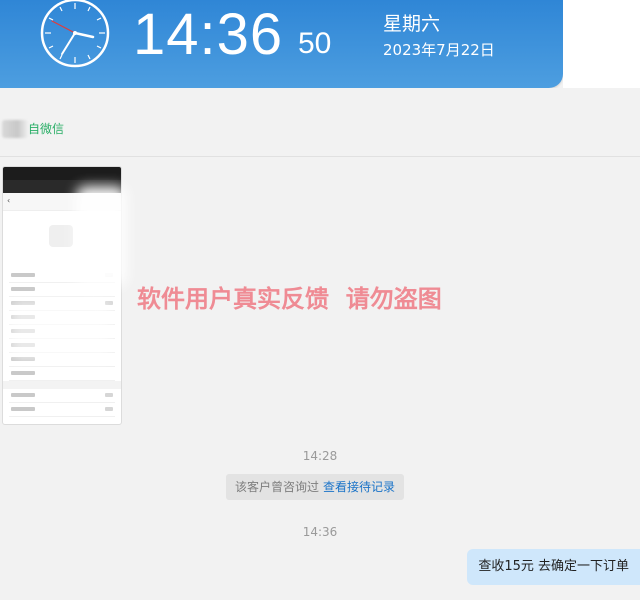  I want to click on system-note-text: 该客户曾咨询过, so click(277, 487).